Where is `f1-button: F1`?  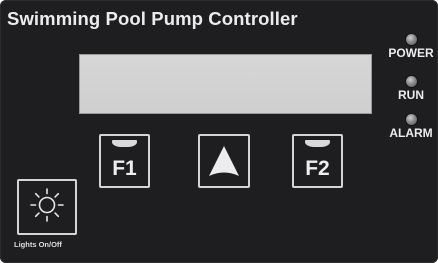
f1-button: F1 is located at coordinates (124, 161).